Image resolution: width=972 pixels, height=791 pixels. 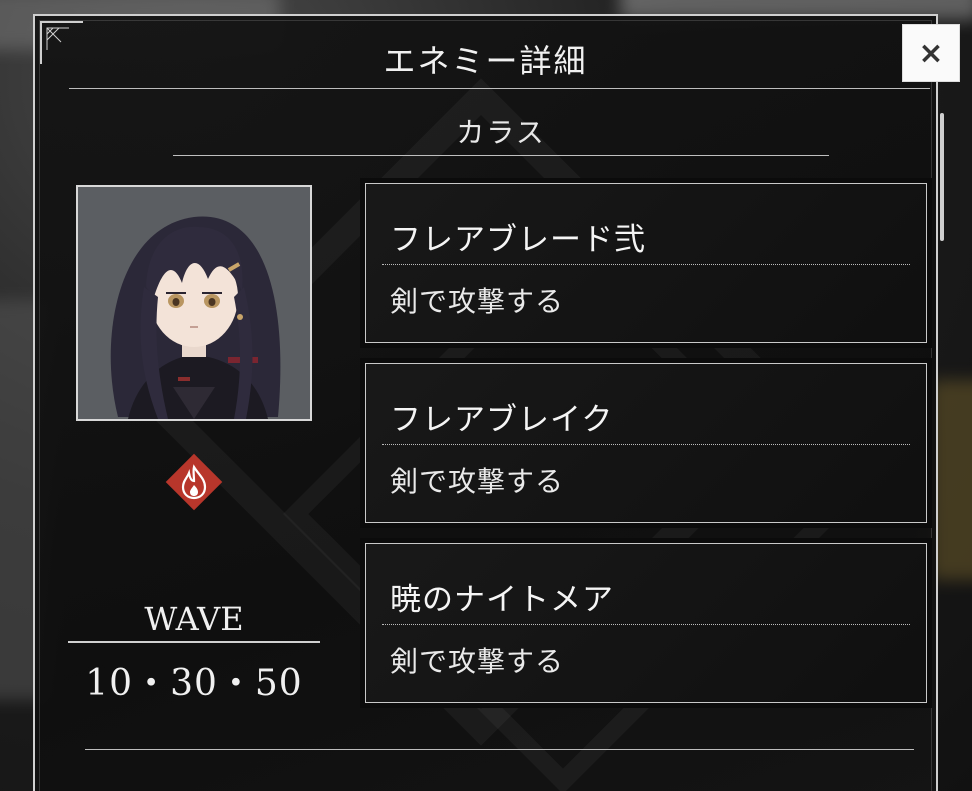 I want to click on skill-card: 暁のナイトメア 剣で攻撃する, so click(x=646, y=623).